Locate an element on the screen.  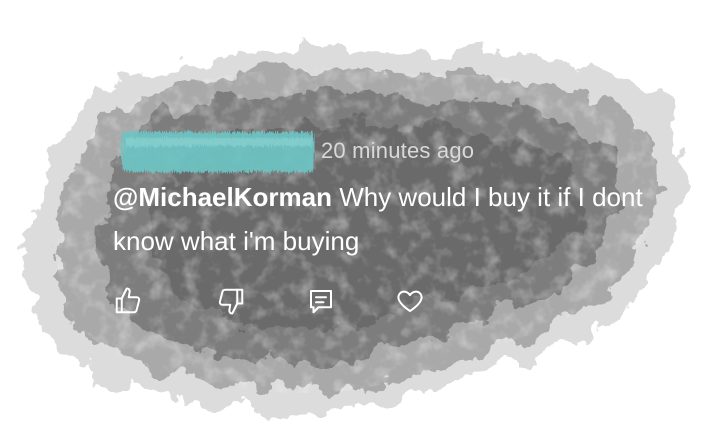
heart-icon is located at coordinates (410, 301).